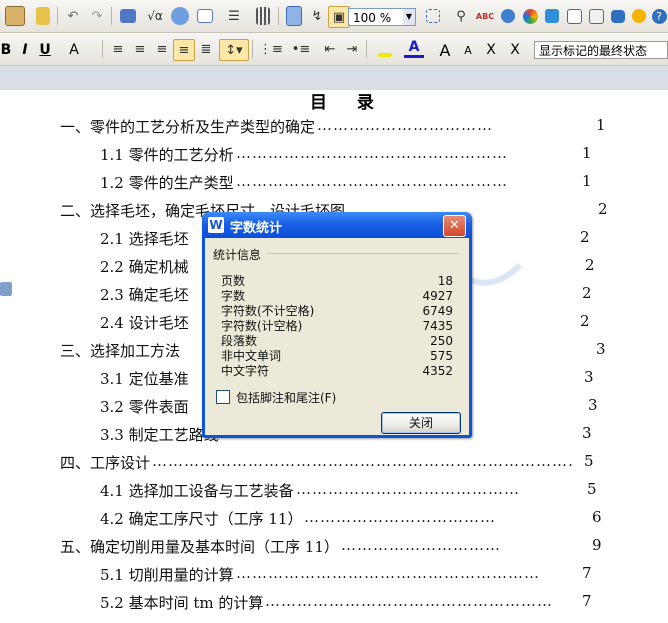 The height and width of the screenshot is (623, 668). What do you see at coordinates (43, 16) in the screenshot?
I see `format-painter-icon` at bounding box center [43, 16].